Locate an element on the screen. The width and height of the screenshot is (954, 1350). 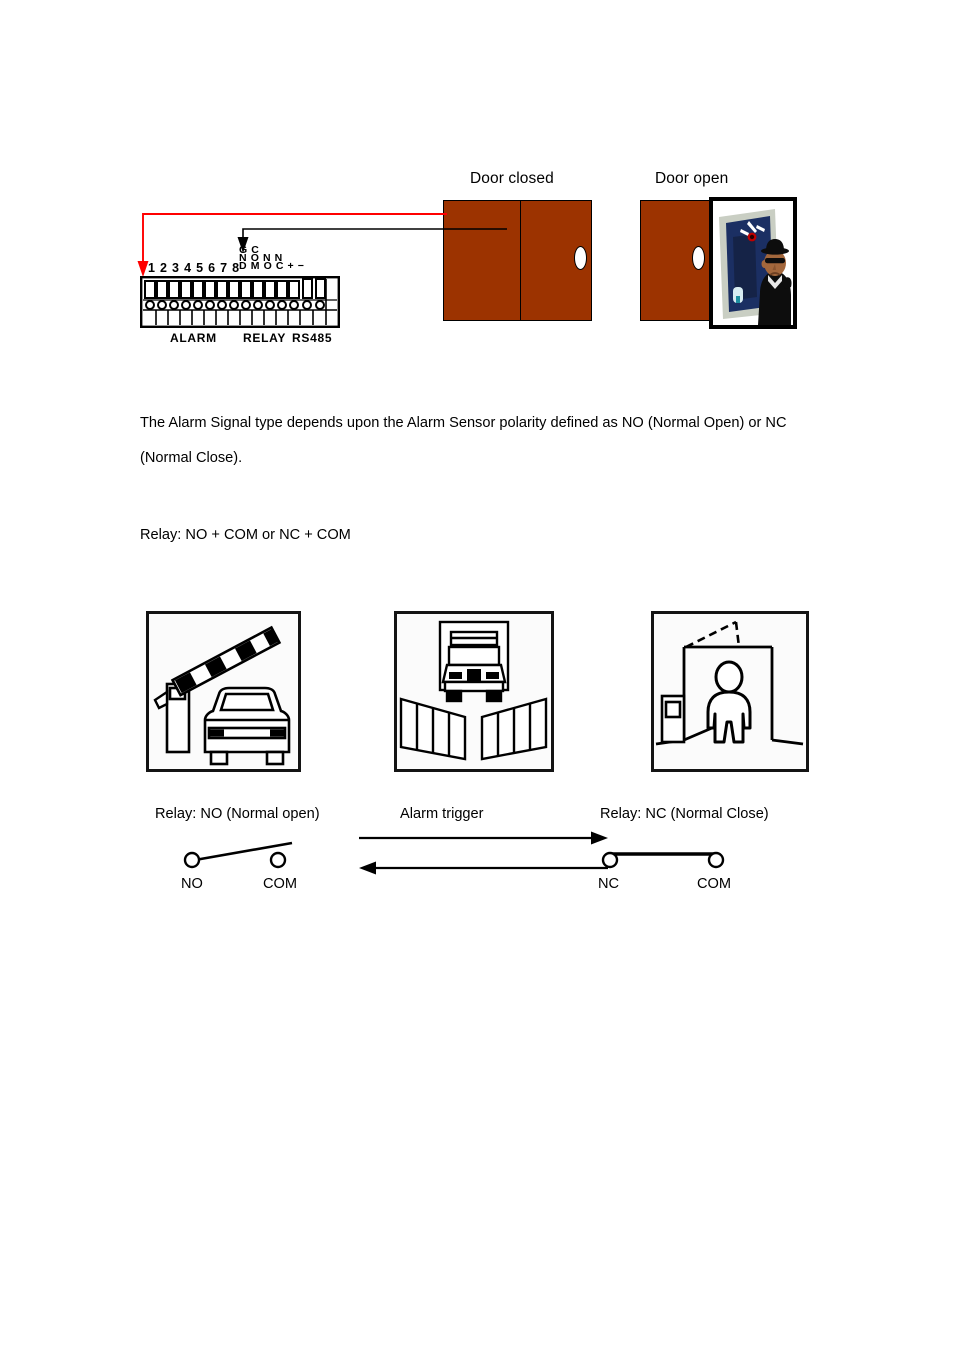
alarm-trigger-caption: Alarm trigger is located at coordinates (442, 814).